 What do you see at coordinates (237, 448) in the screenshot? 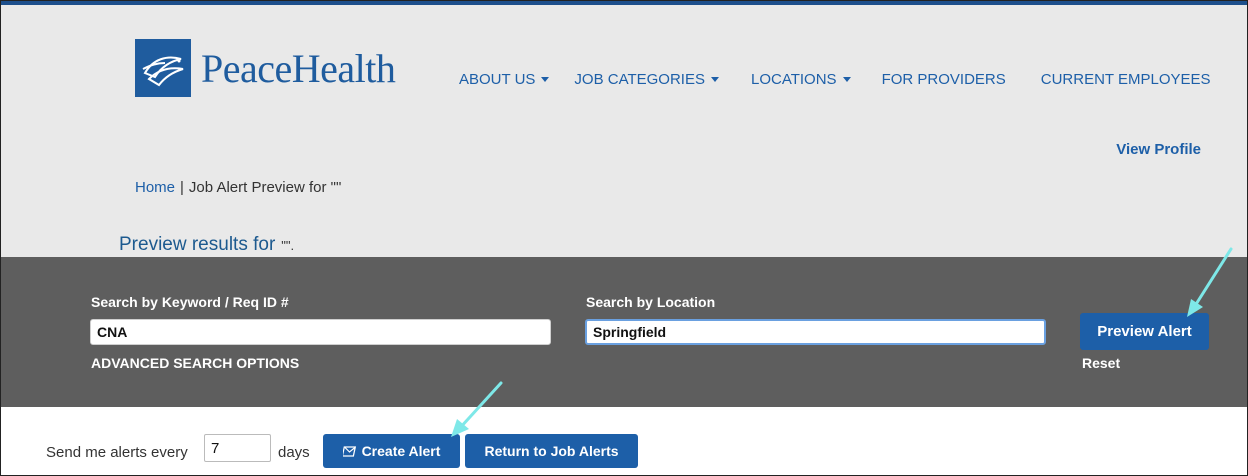
I see `alert-days-input` at bounding box center [237, 448].